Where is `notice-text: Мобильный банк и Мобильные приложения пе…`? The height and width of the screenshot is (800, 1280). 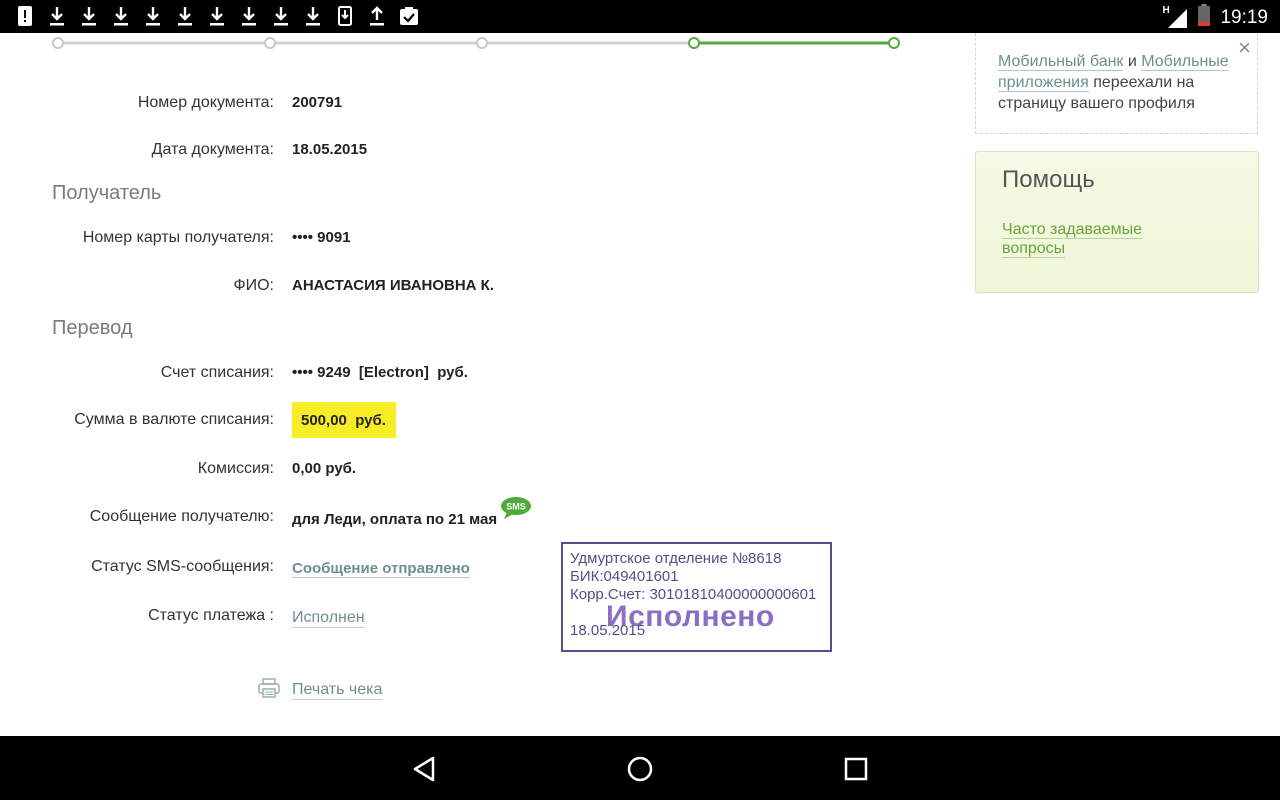
notice-text: Мобильный банк и Мобильные приложения пе… is located at coordinates (1118, 82).